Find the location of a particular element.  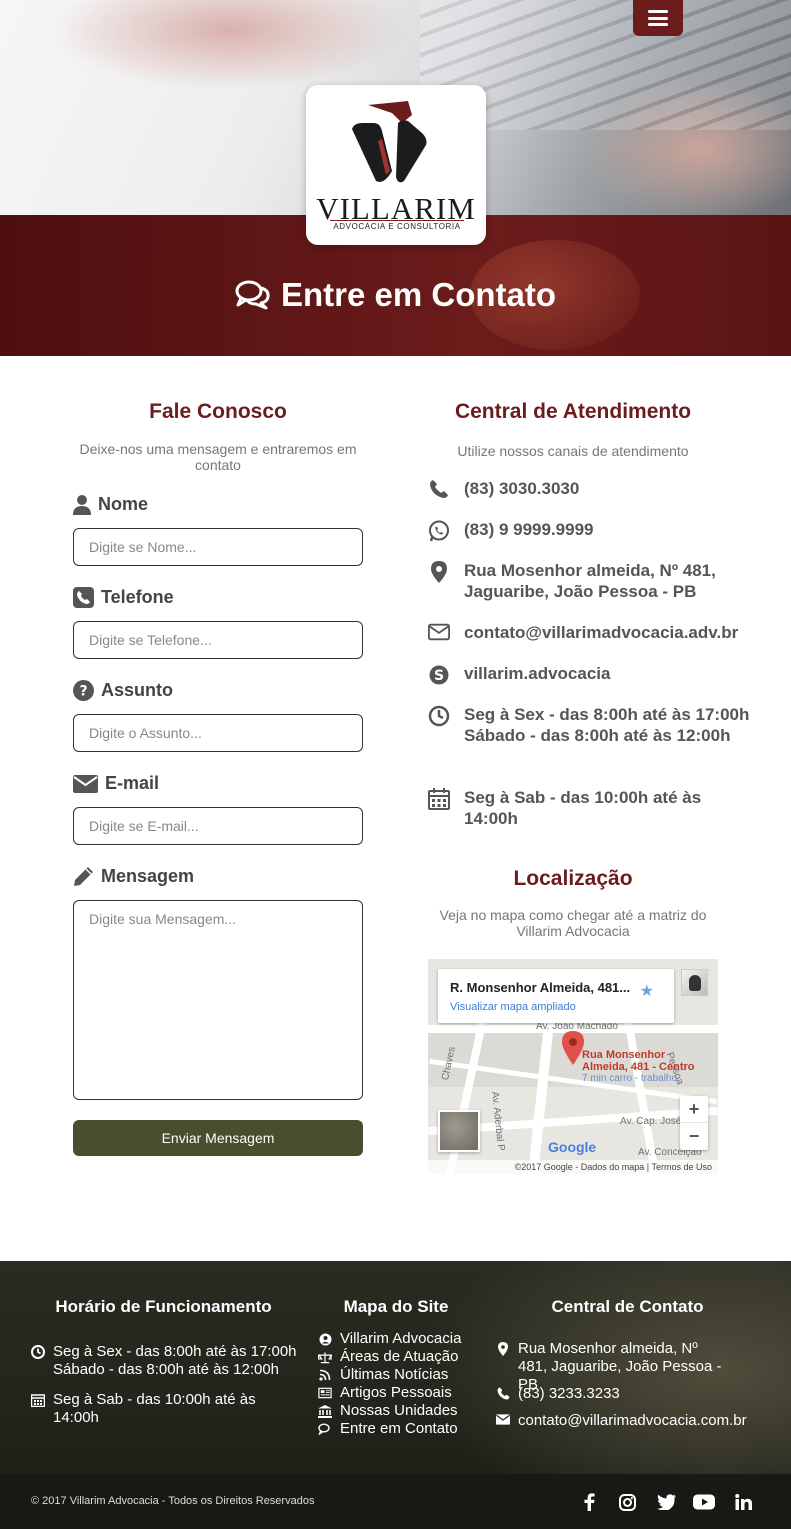

google-logo: Google is located at coordinates (572, 1147).